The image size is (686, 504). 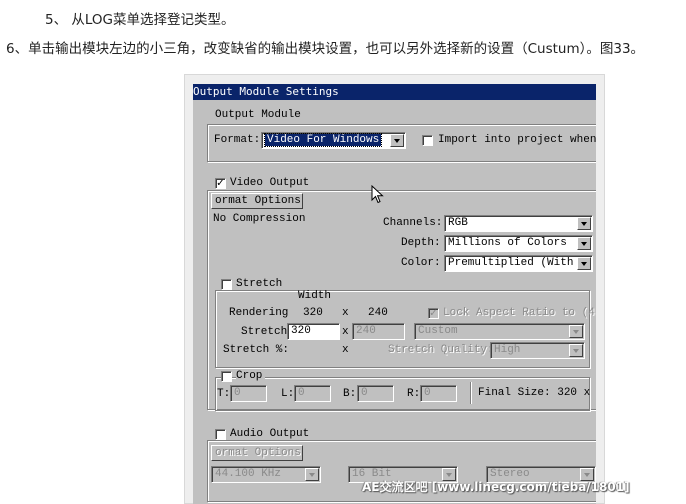 I want to click on mouse-cursor-icon, so click(x=377, y=194).